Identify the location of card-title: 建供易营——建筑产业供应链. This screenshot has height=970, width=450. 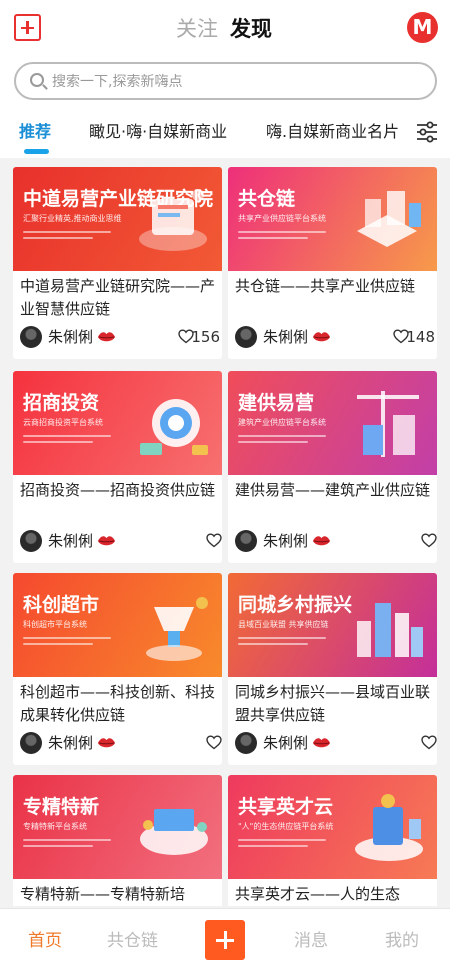
(334, 490).